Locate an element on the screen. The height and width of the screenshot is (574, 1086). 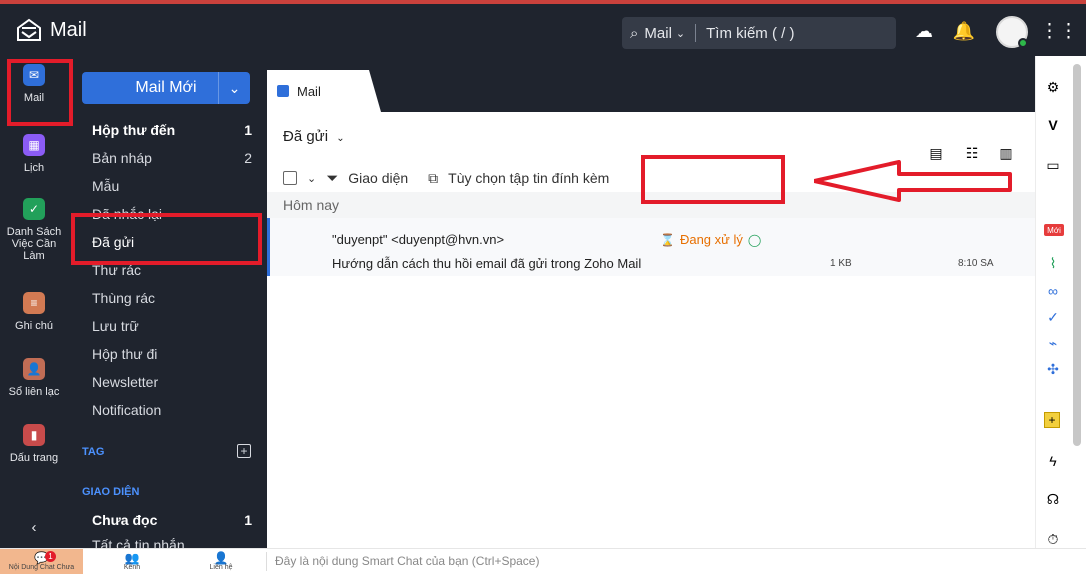
folder-count: 2 is located at coordinates (248, 158).